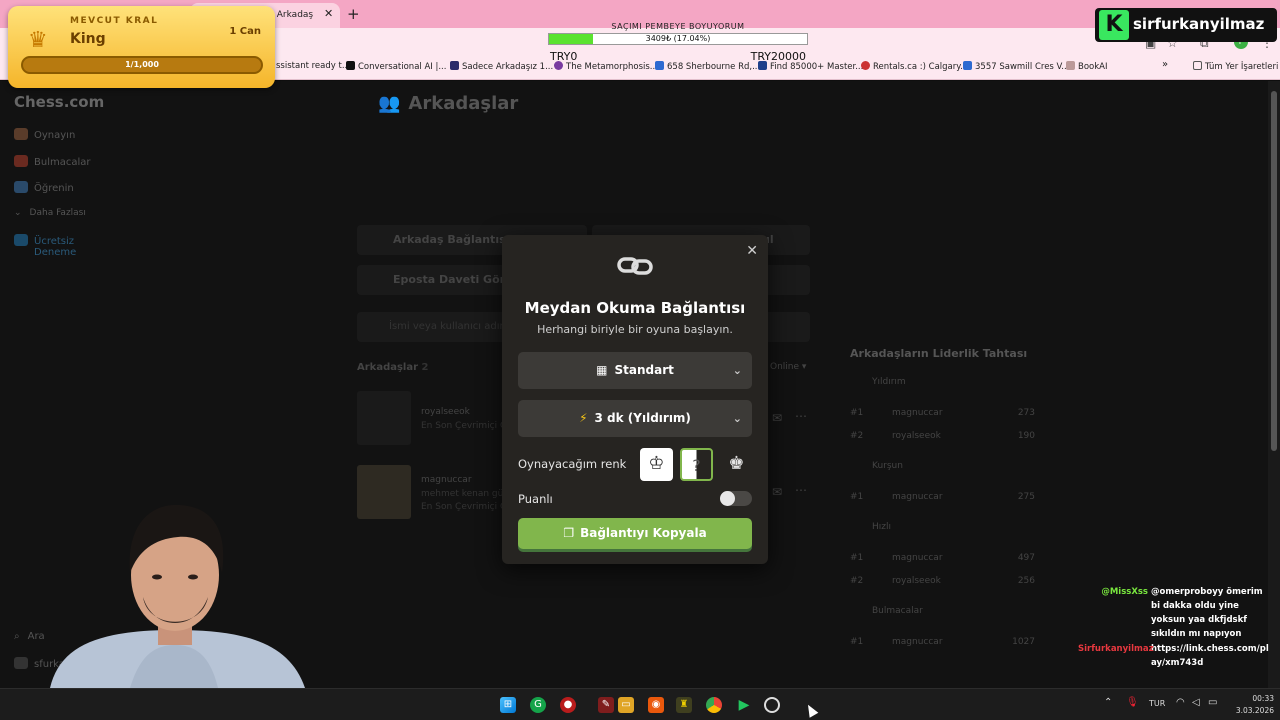  What do you see at coordinates (635, 370) in the screenshot?
I see `variant-select: ▦ Standart ⌄` at bounding box center [635, 370].